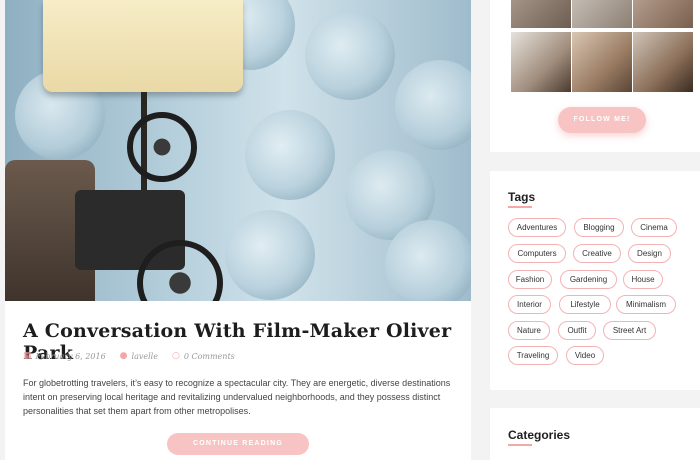 Image resolution: width=700 pixels, height=460 pixels. Describe the element at coordinates (71, 356) in the screenshot. I see `post-date-text: February 6, 2016` at that location.